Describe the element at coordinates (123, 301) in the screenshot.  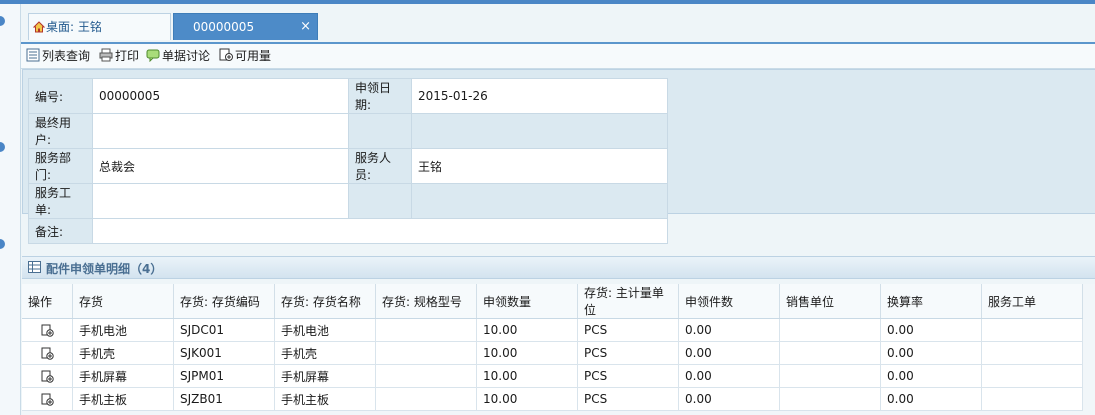
I see `col-header: 存货` at that location.